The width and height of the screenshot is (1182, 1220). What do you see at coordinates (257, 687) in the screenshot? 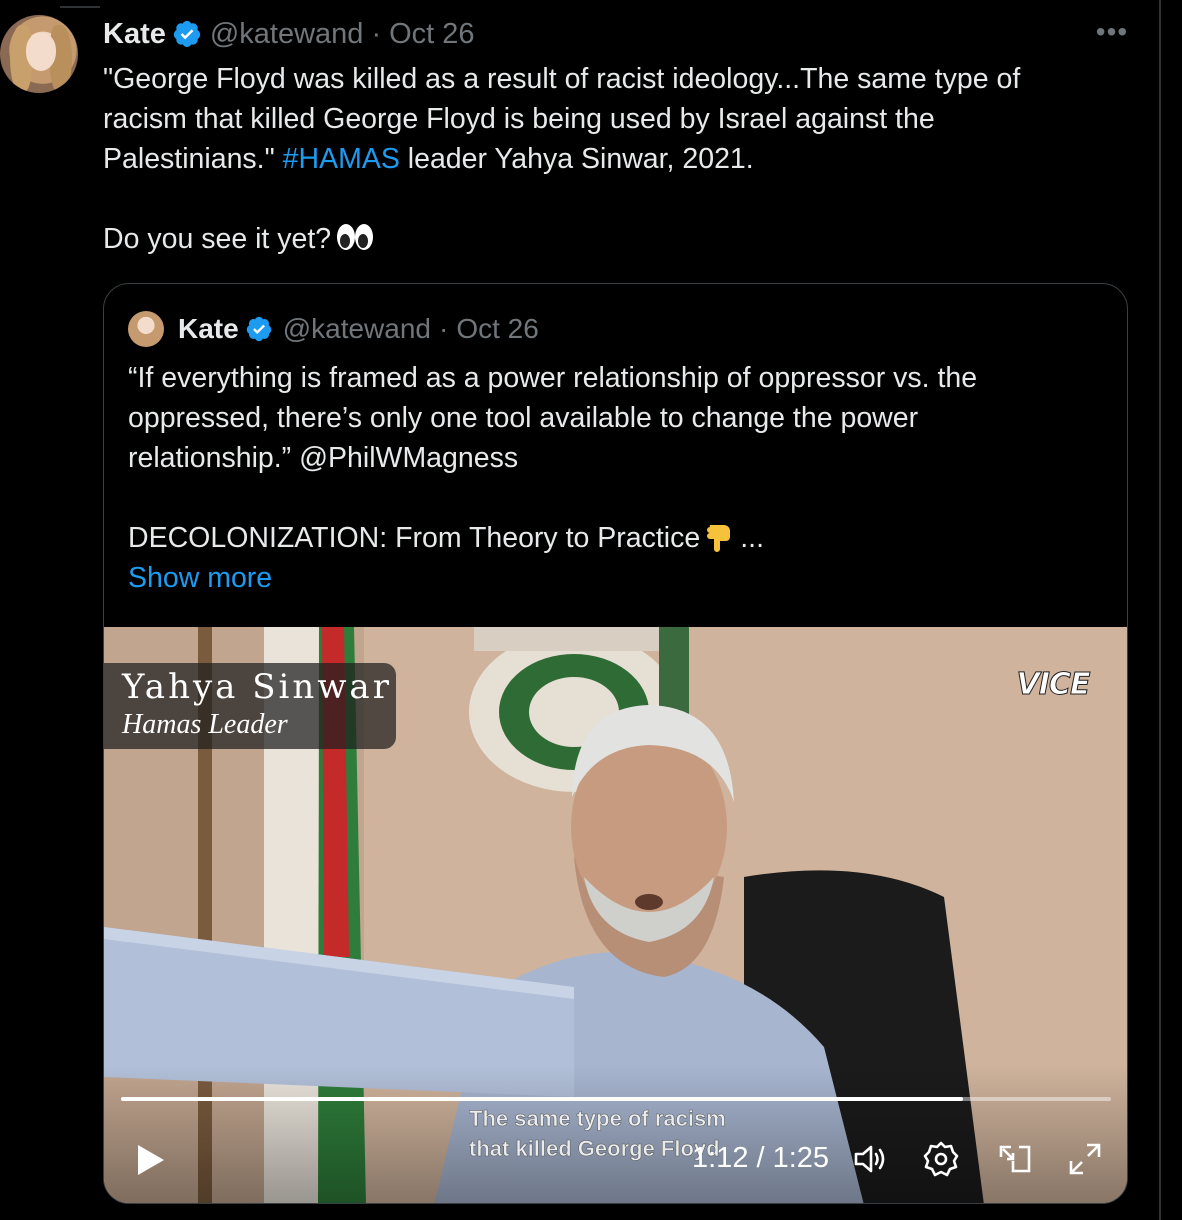
I see `name-tag-title: Yahya Sinwar` at bounding box center [257, 687].